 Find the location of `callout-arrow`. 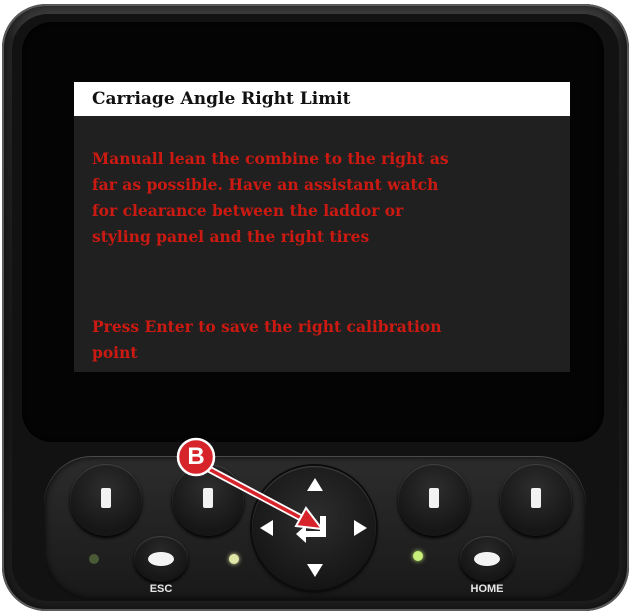

callout-arrow is located at coordinates (250, 484).